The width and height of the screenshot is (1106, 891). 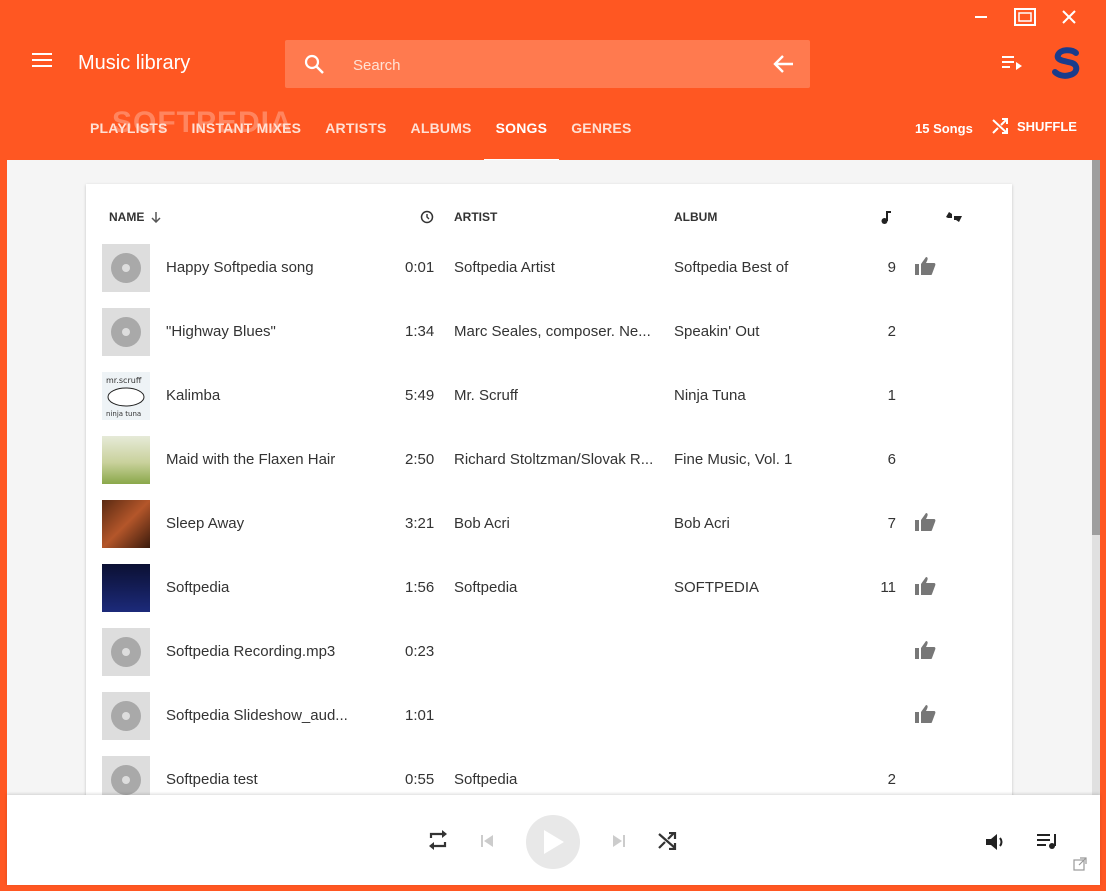 What do you see at coordinates (126, 396) in the screenshot?
I see `album-art-kalimba: mr.scruff ninja tuna` at bounding box center [126, 396].